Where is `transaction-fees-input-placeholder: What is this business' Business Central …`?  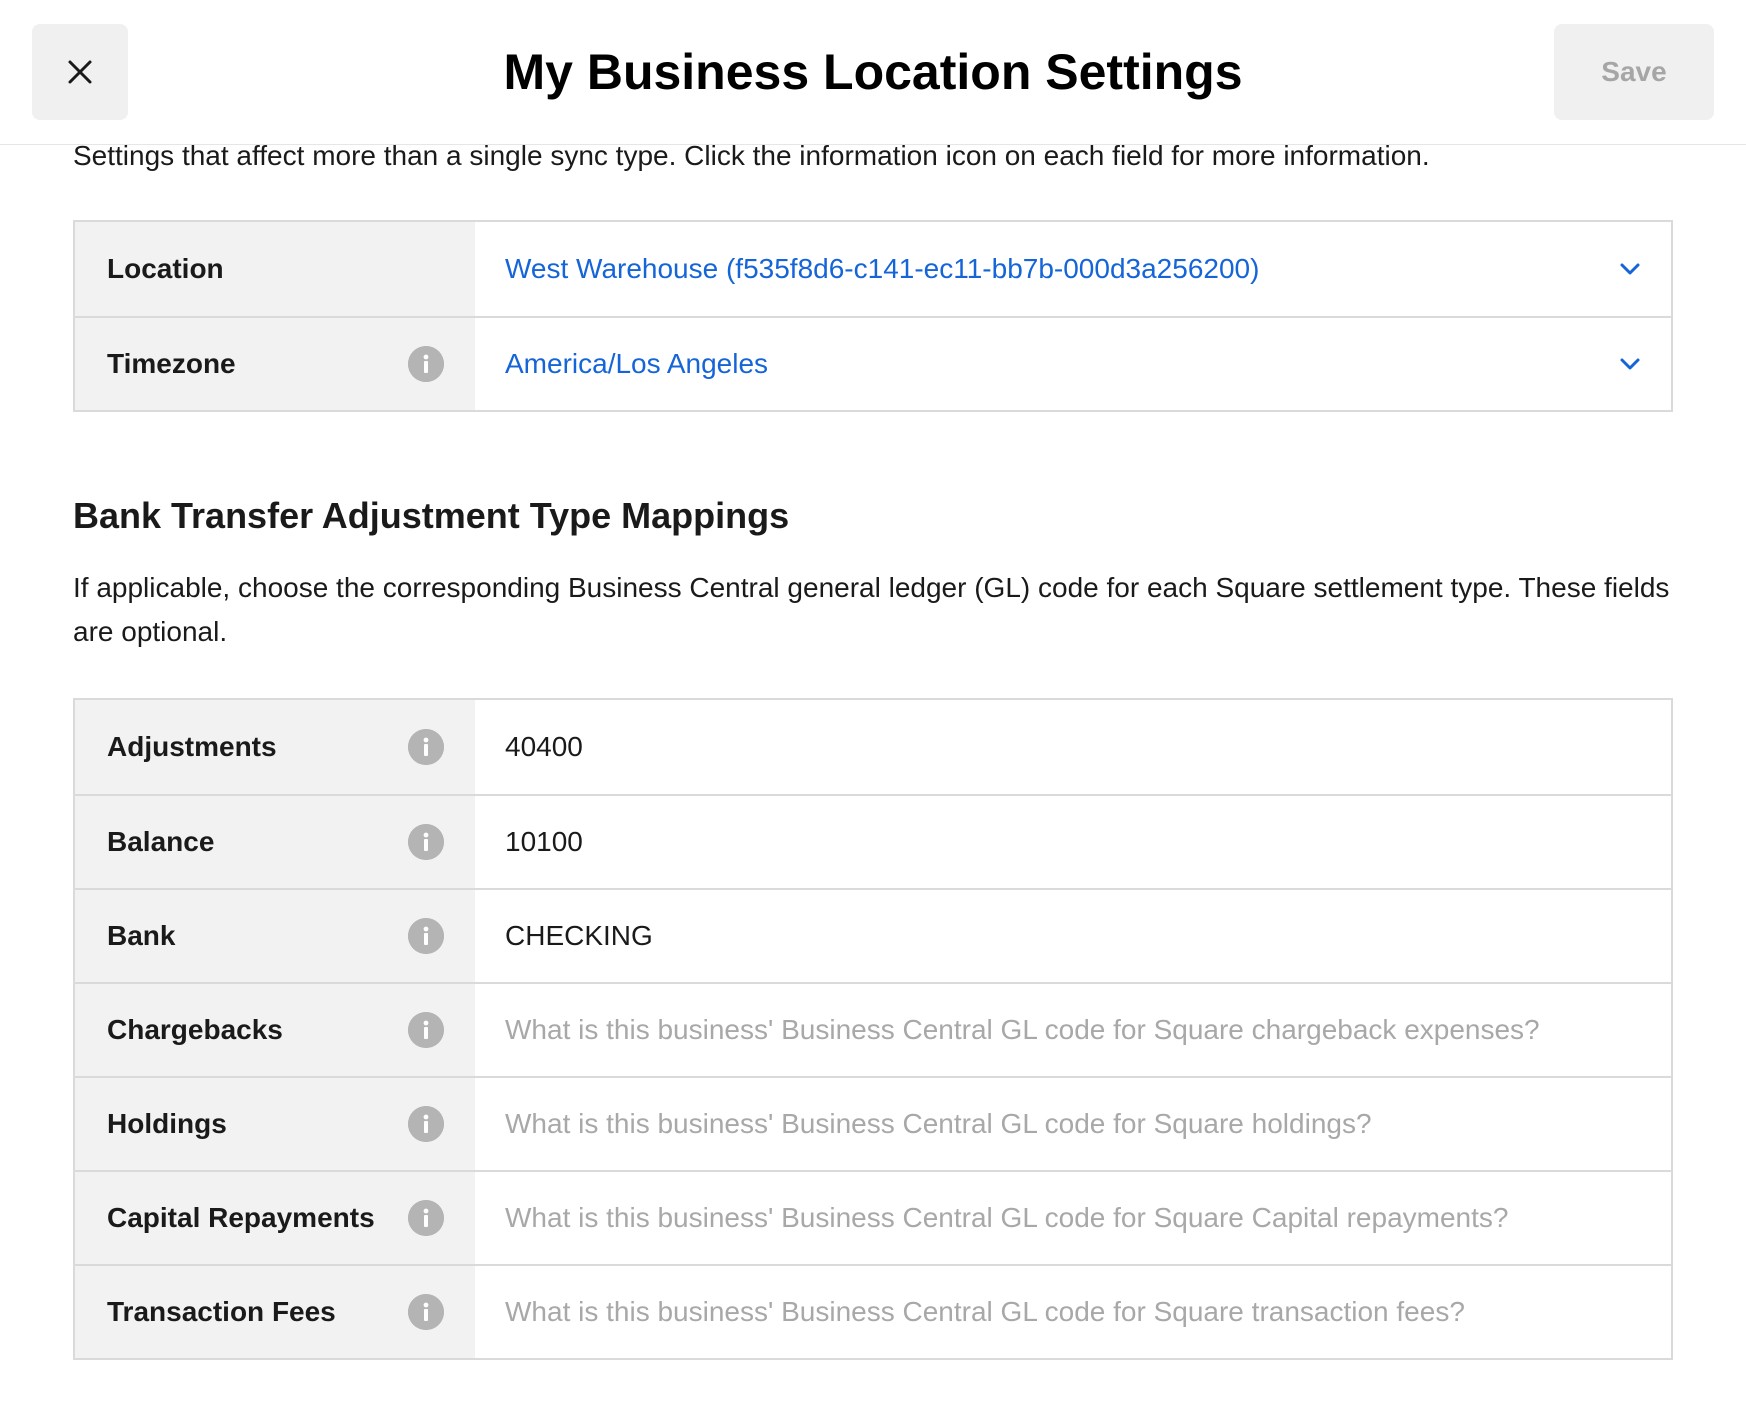
transaction-fees-input-placeholder: What is this business' Business Central … is located at coordinates (985, 1311).